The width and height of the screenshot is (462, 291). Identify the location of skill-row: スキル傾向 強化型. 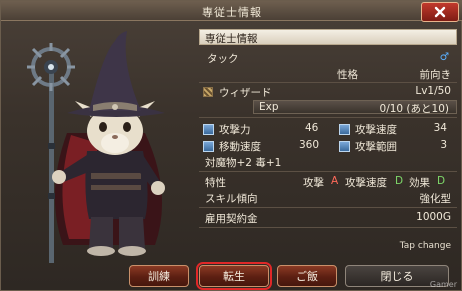
(328, 198).